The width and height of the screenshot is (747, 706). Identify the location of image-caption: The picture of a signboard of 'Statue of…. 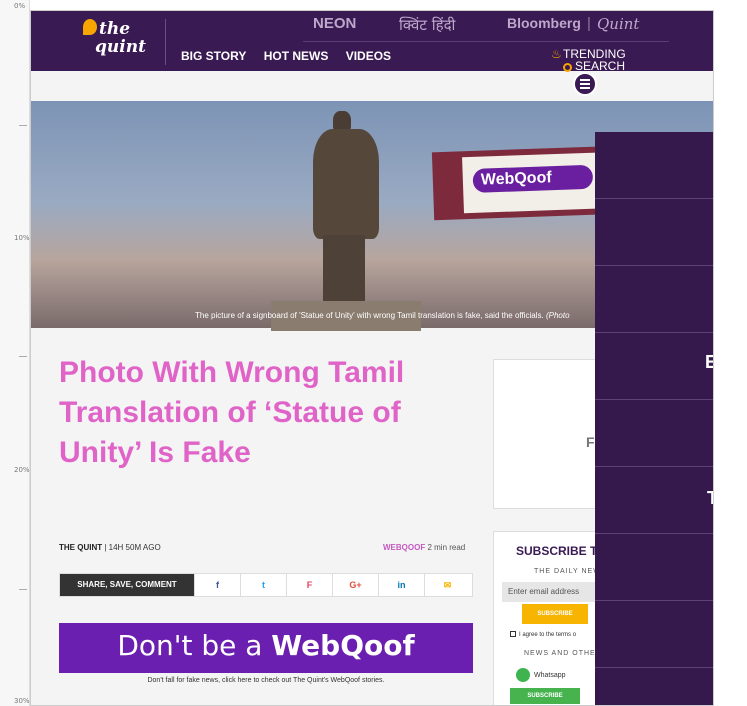
(382, 315).